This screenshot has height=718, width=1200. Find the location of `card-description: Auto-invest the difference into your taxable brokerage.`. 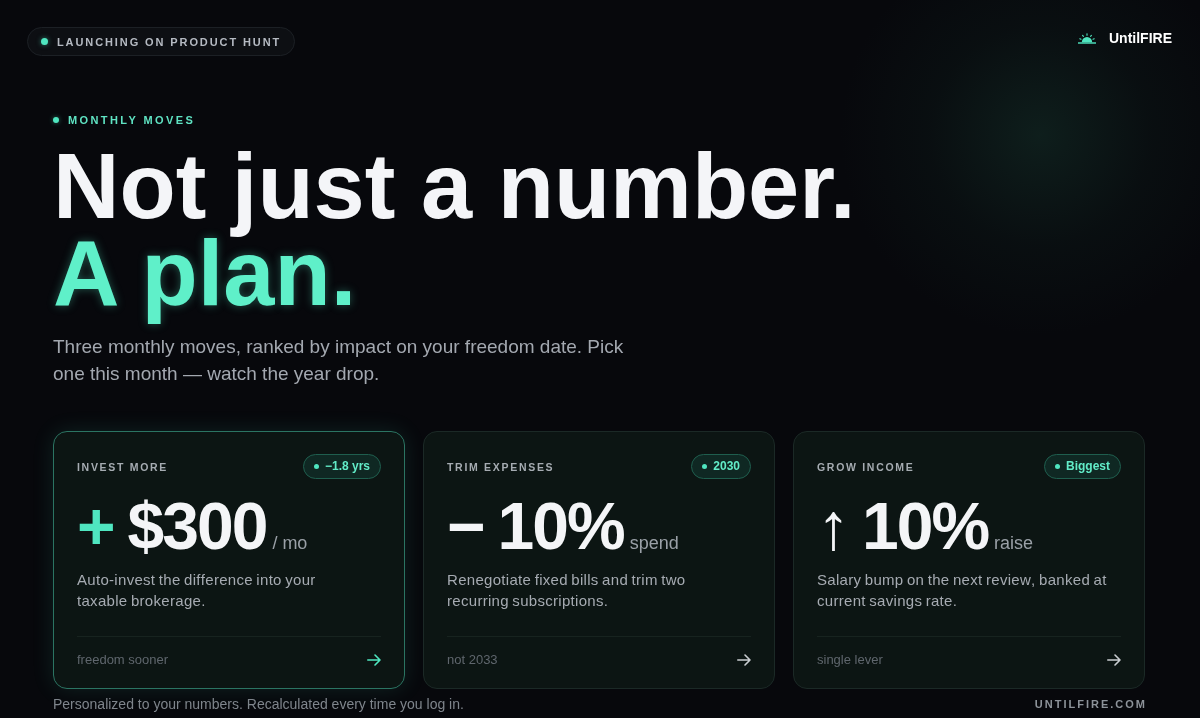

card-description: Auto-invest the difference into your taxable brokerage. is located at coordinates (197, 590).